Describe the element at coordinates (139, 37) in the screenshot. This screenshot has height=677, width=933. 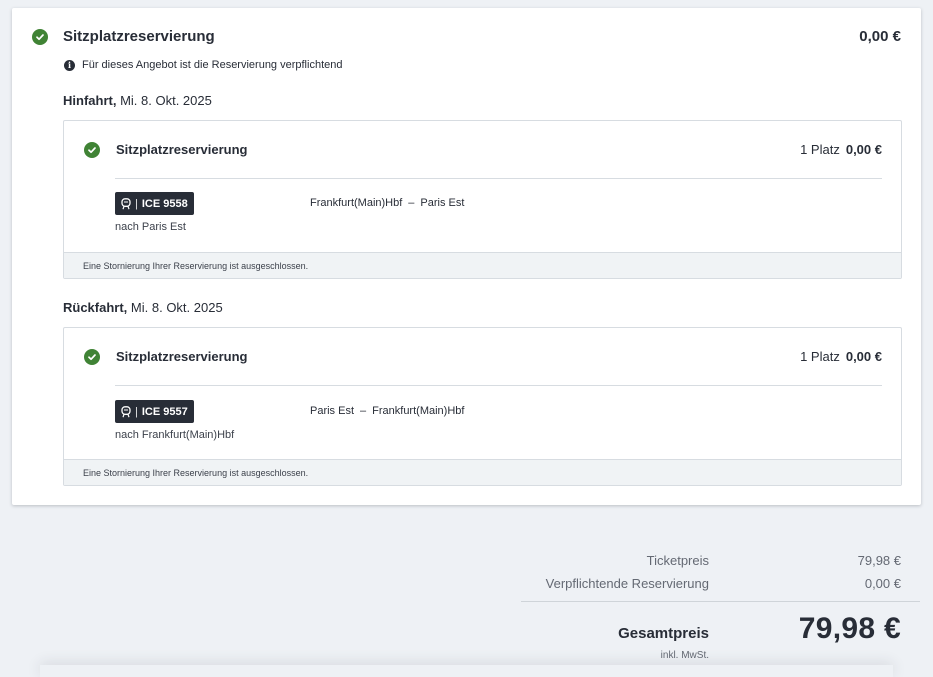
I see `reservation-title: Sitzplatzreservierung` at that location.